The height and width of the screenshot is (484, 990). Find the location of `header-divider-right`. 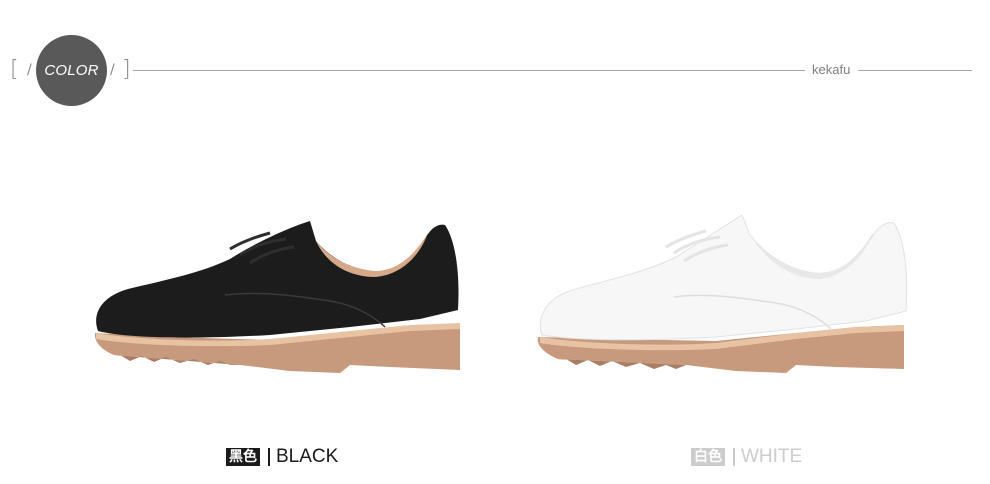

header-divider-right is located at coordinates (915, 70).